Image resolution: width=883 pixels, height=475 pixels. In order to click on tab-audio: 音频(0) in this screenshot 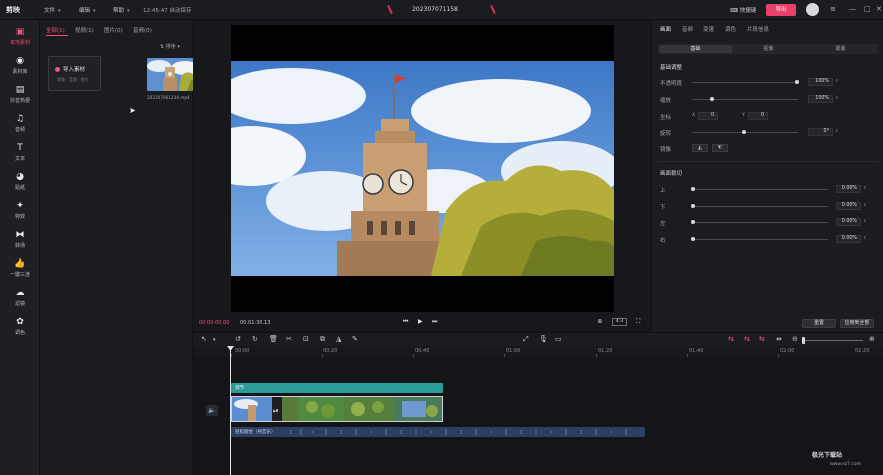, I will do `click(142, 30)`.